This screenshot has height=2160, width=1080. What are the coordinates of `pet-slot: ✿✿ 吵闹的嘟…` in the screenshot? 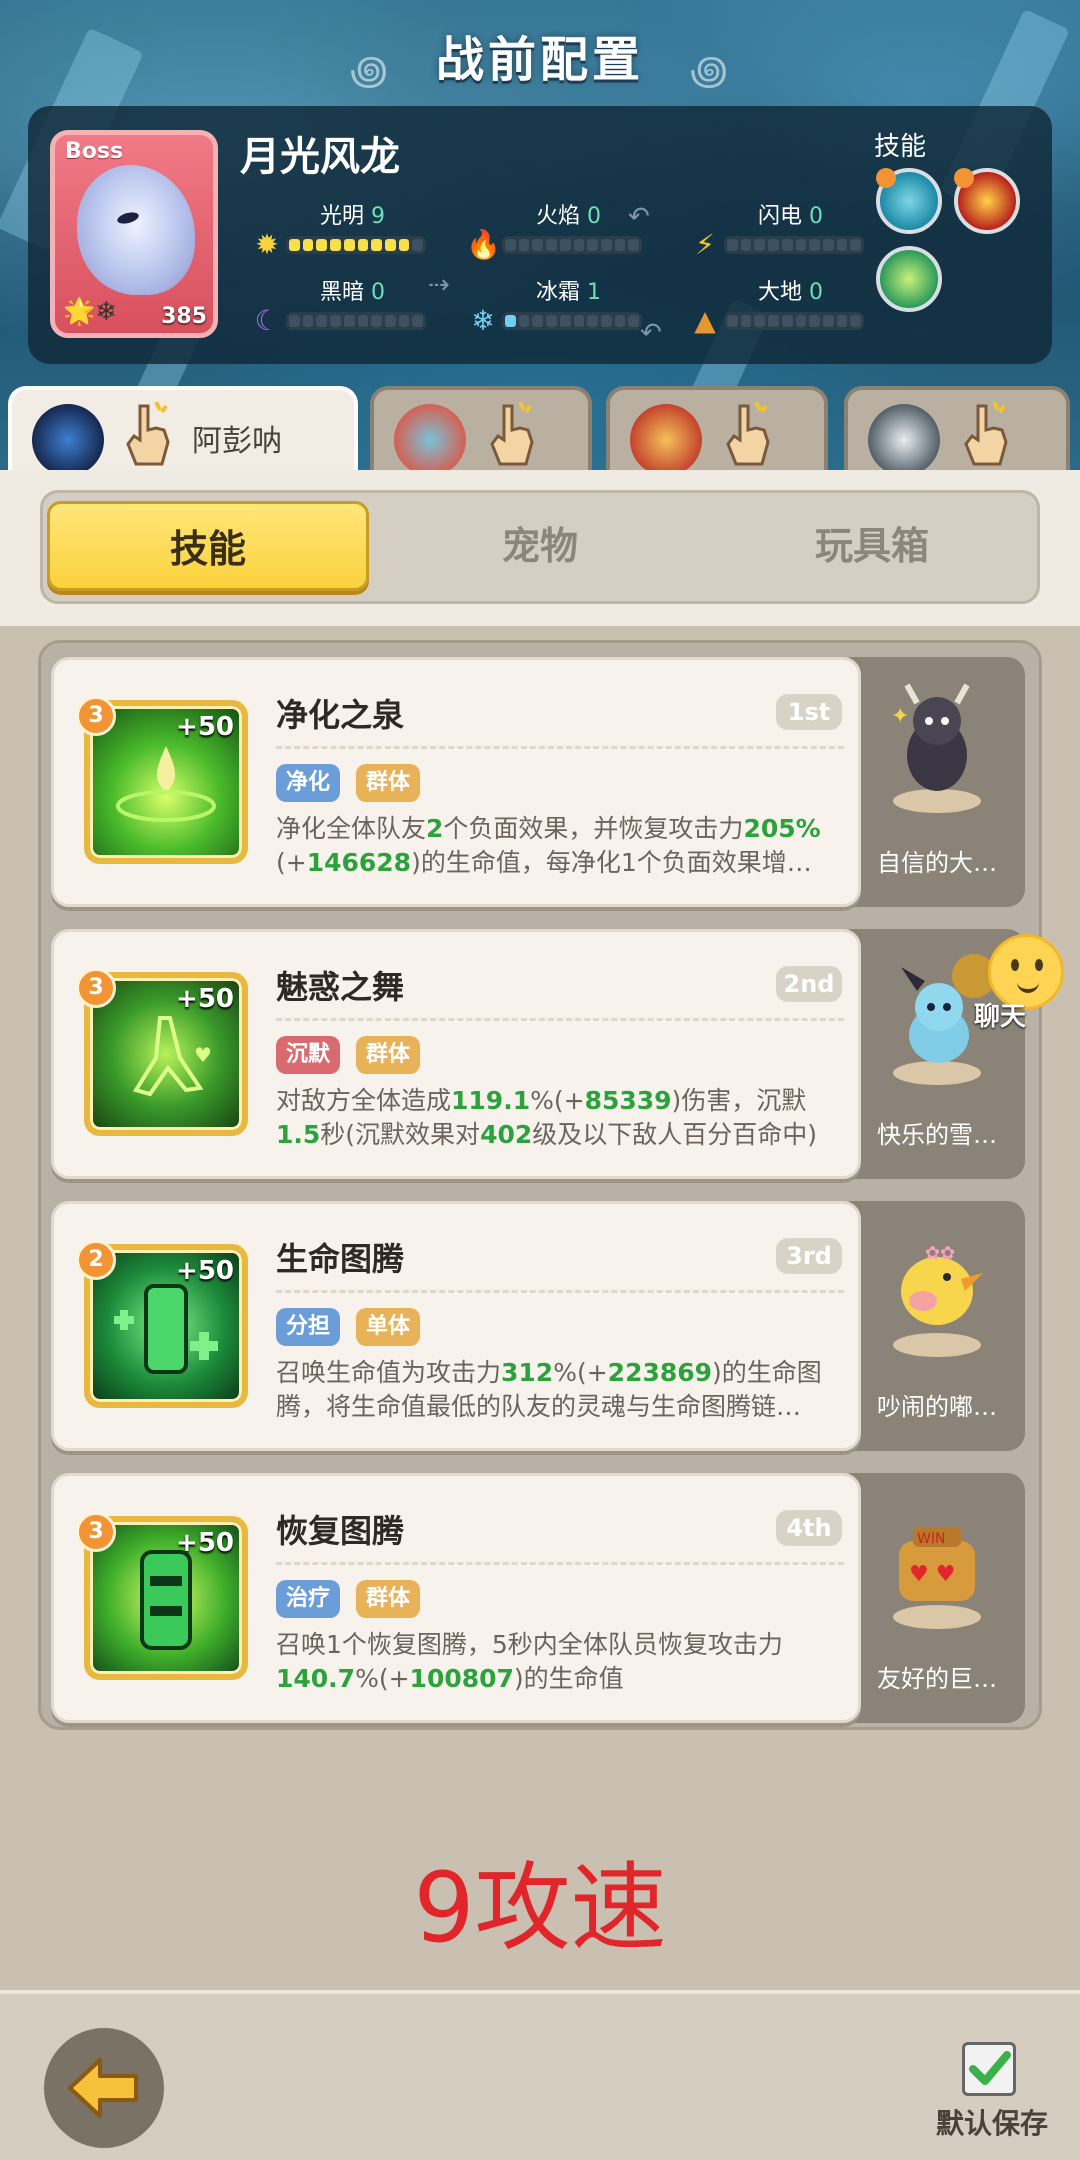 It's located at (937, 1326).